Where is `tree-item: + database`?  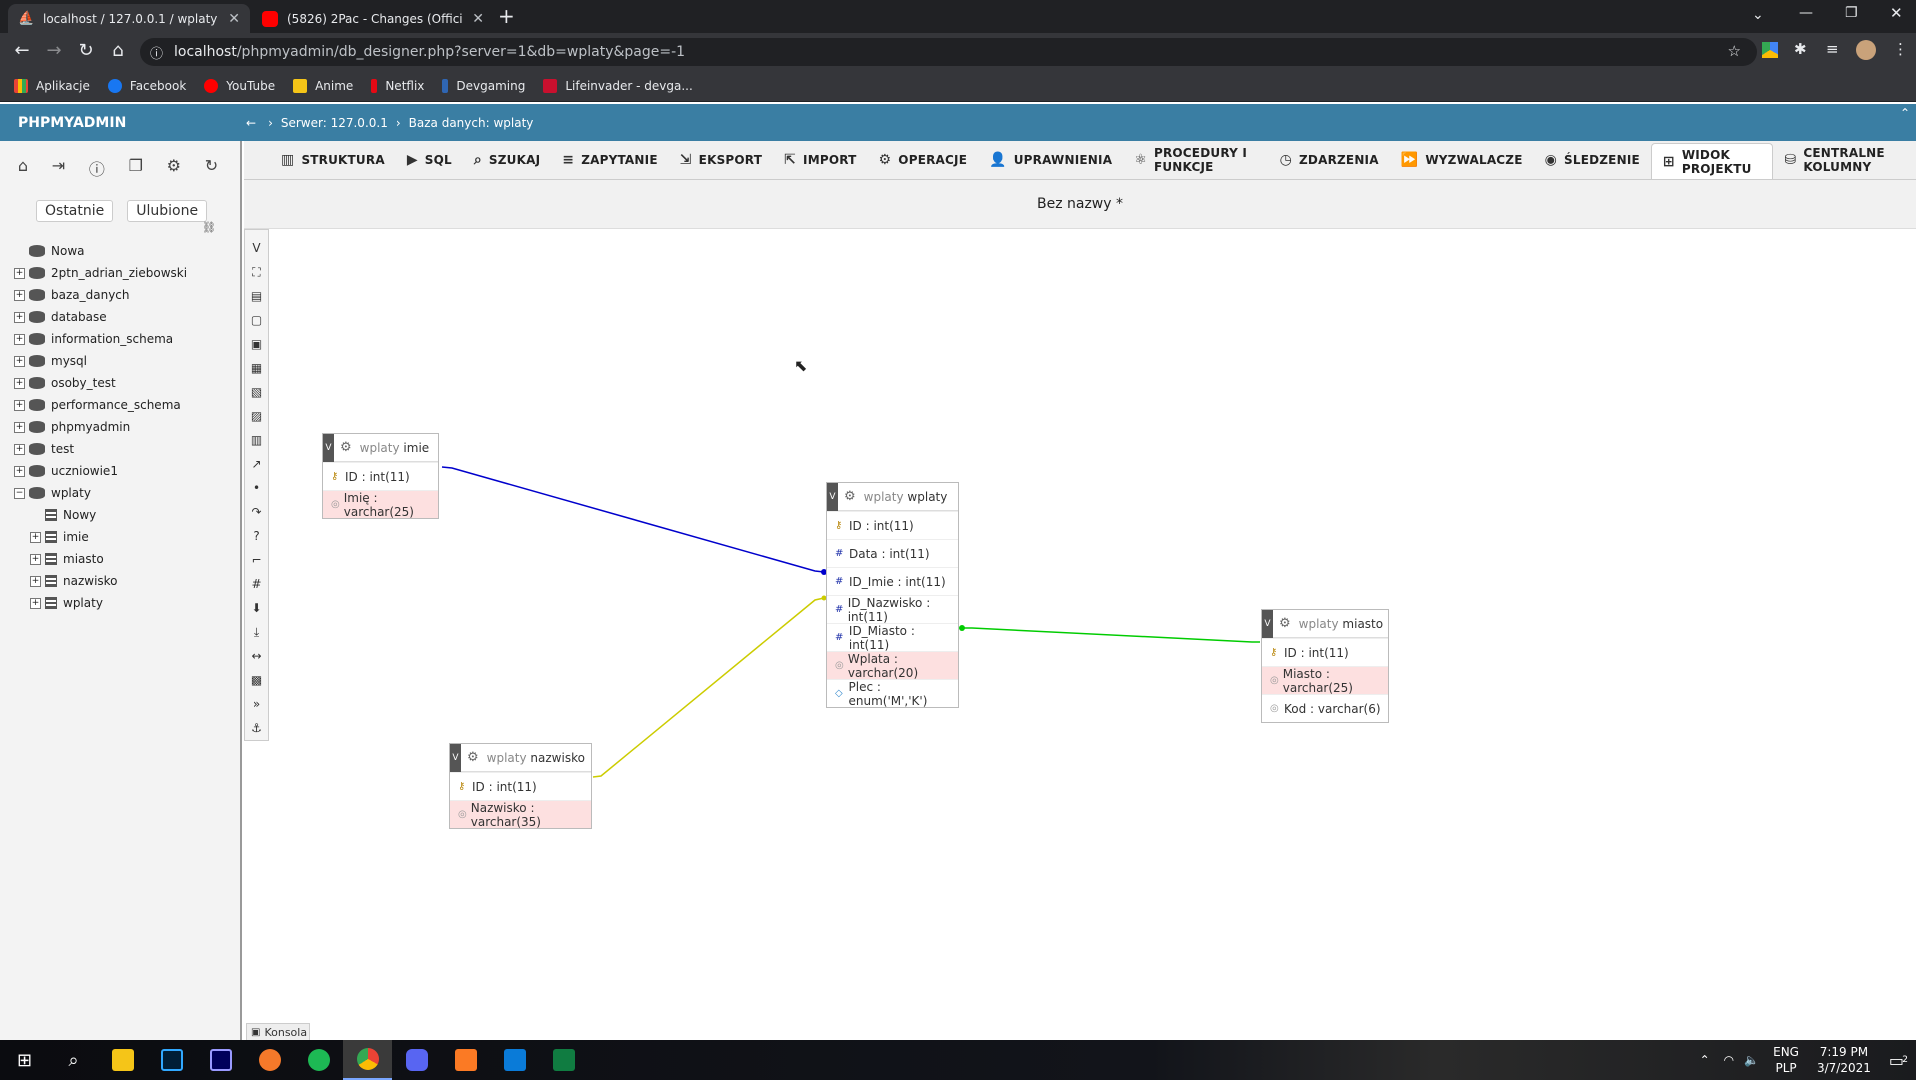 tree-item: + database is located at coordinates (120, 317).